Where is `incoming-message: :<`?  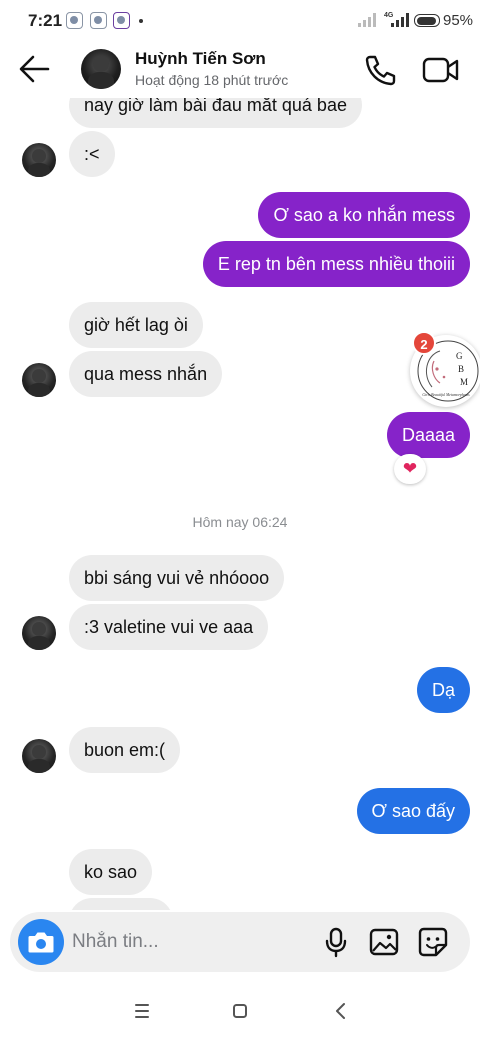
incoming-message: :< is located at coordinates (92, 154).